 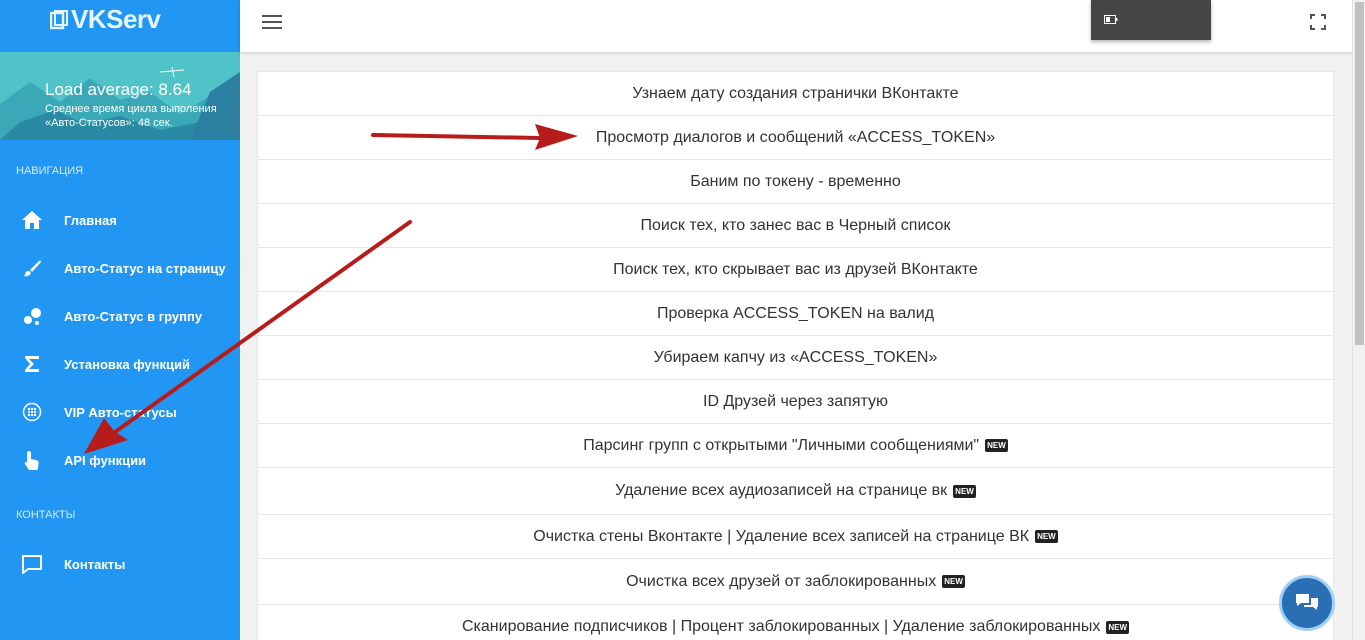 What do you see at coordinates (1111, 19) in the screenshot?
I see `battery-icon` at bounding box center [1111, 19].